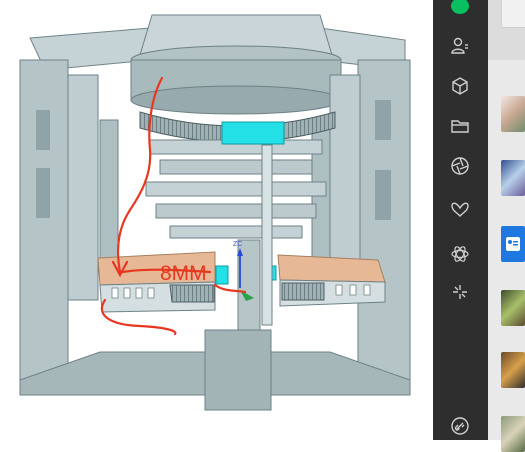 The image size is (525, 452). I want to click on stacked-discs, so click(236, 189).